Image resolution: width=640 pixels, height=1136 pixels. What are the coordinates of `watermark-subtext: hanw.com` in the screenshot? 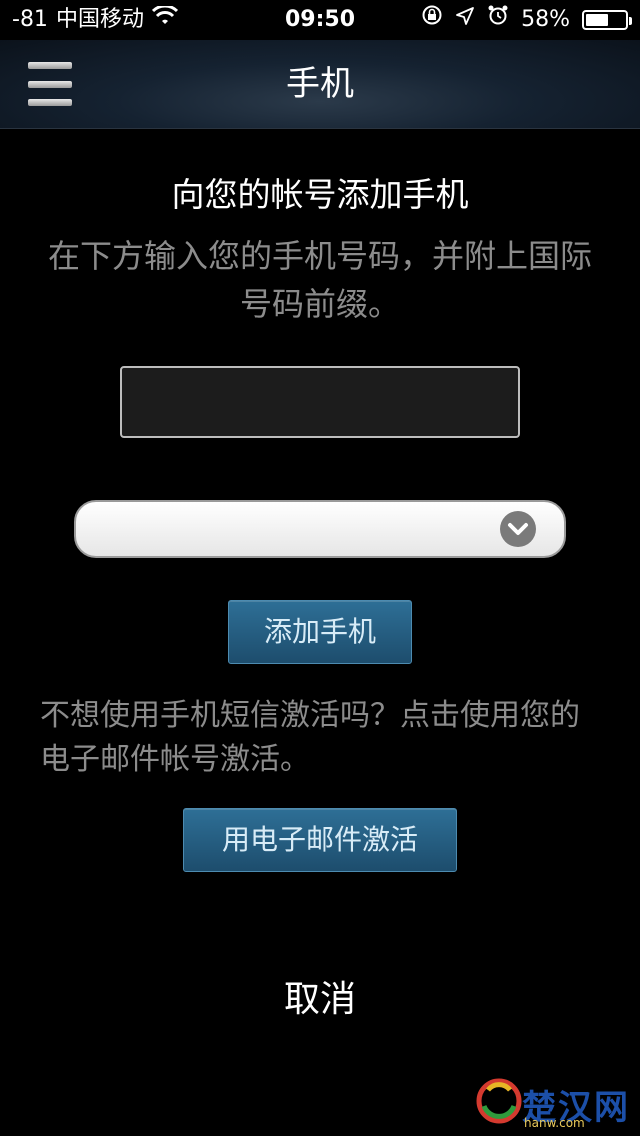 It's located at (554, 1123).